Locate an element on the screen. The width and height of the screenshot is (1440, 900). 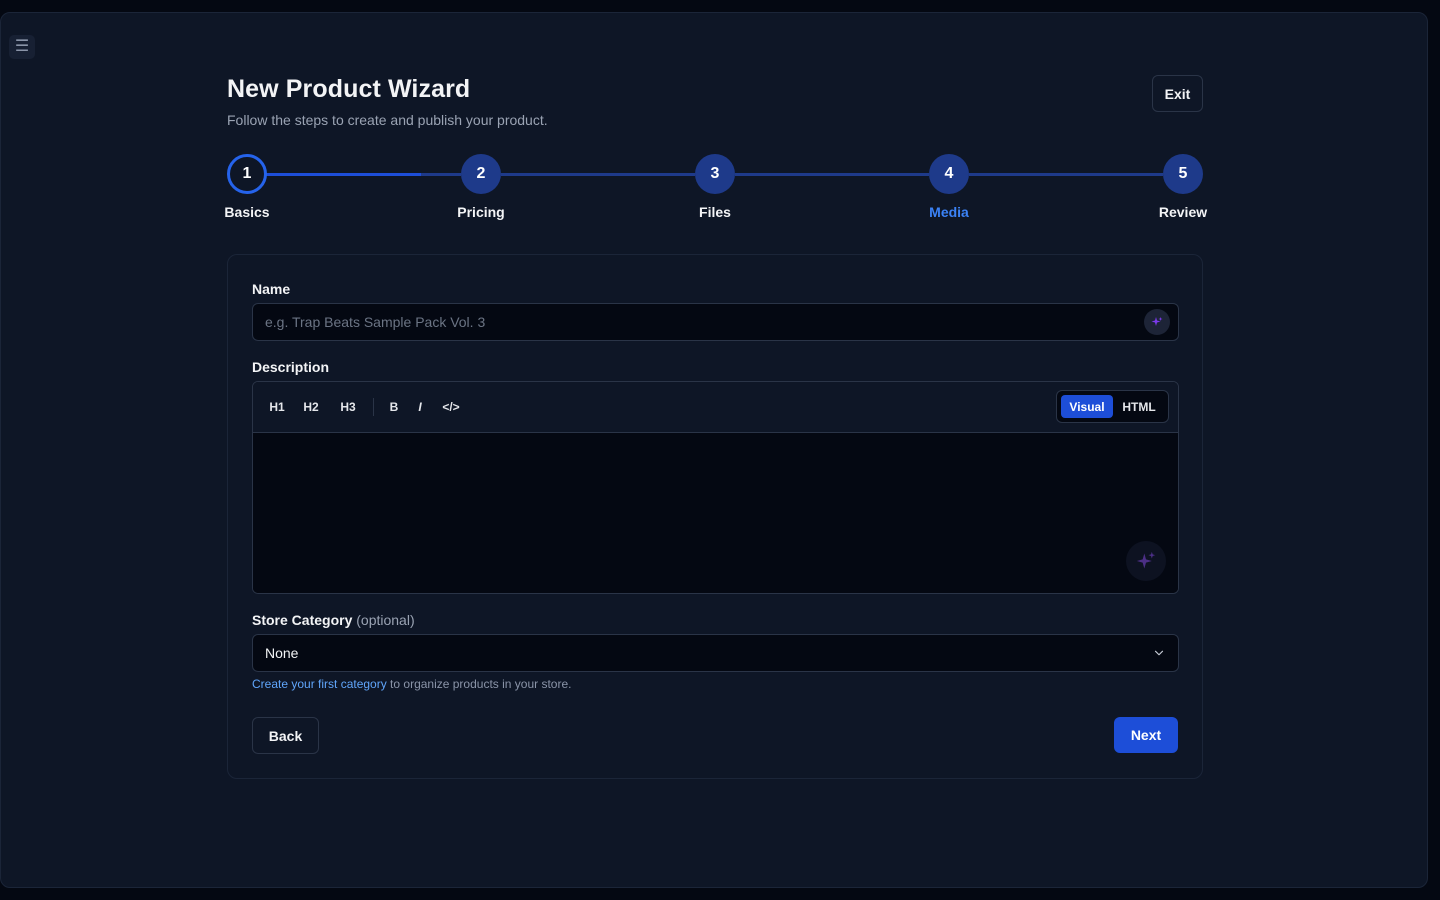
code-button: </> is located at coordinates (451, 407).